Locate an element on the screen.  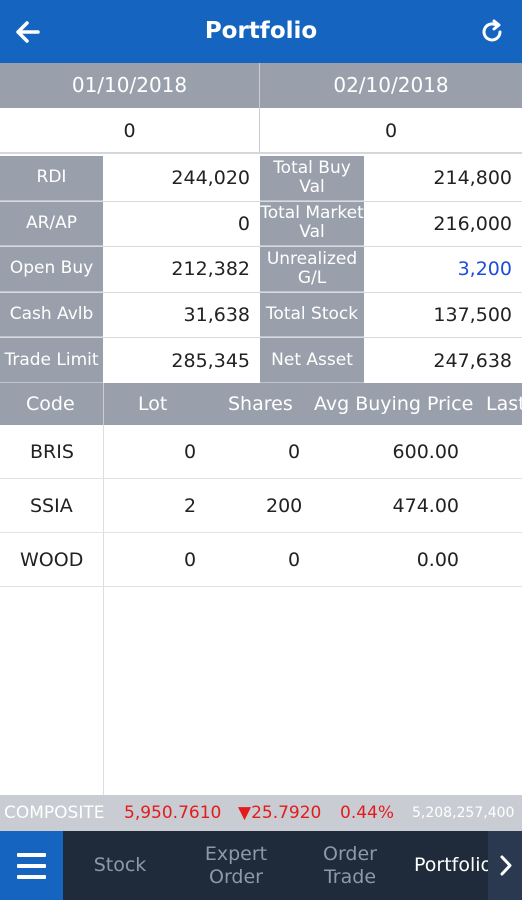
date-right: 02/10/2018 is located at coordinates (391, 85).